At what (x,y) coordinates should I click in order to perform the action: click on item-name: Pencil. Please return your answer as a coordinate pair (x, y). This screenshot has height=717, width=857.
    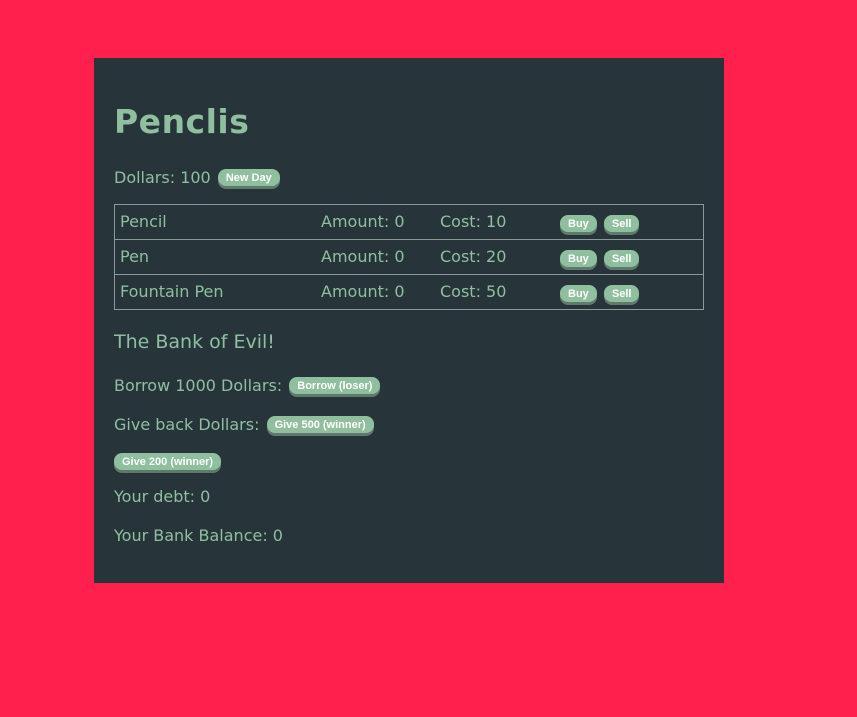
    Looking at the image, I should click on (215, 222).